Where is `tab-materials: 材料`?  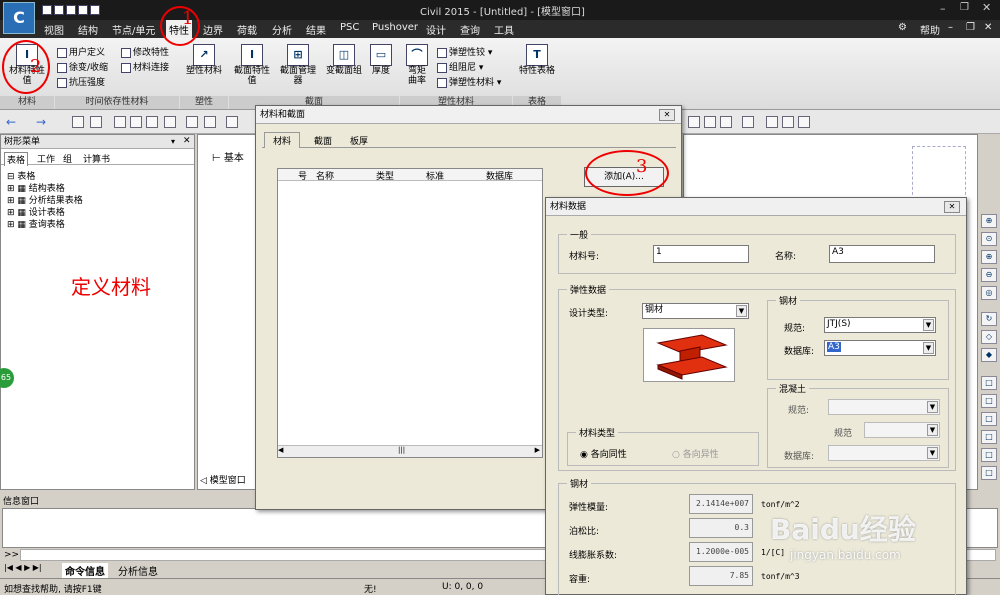 tab-materials: 材料 is located at coordinates (282, 140).